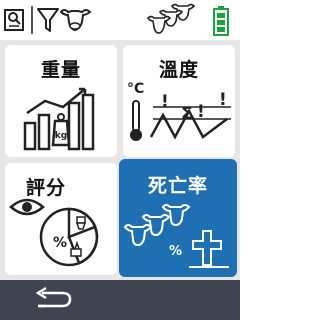 This screenshot has width=320, height=320. Describe the element at coordinates (59, 119) in the screenshot. I see `weight-growth-icon: kg` at that location.